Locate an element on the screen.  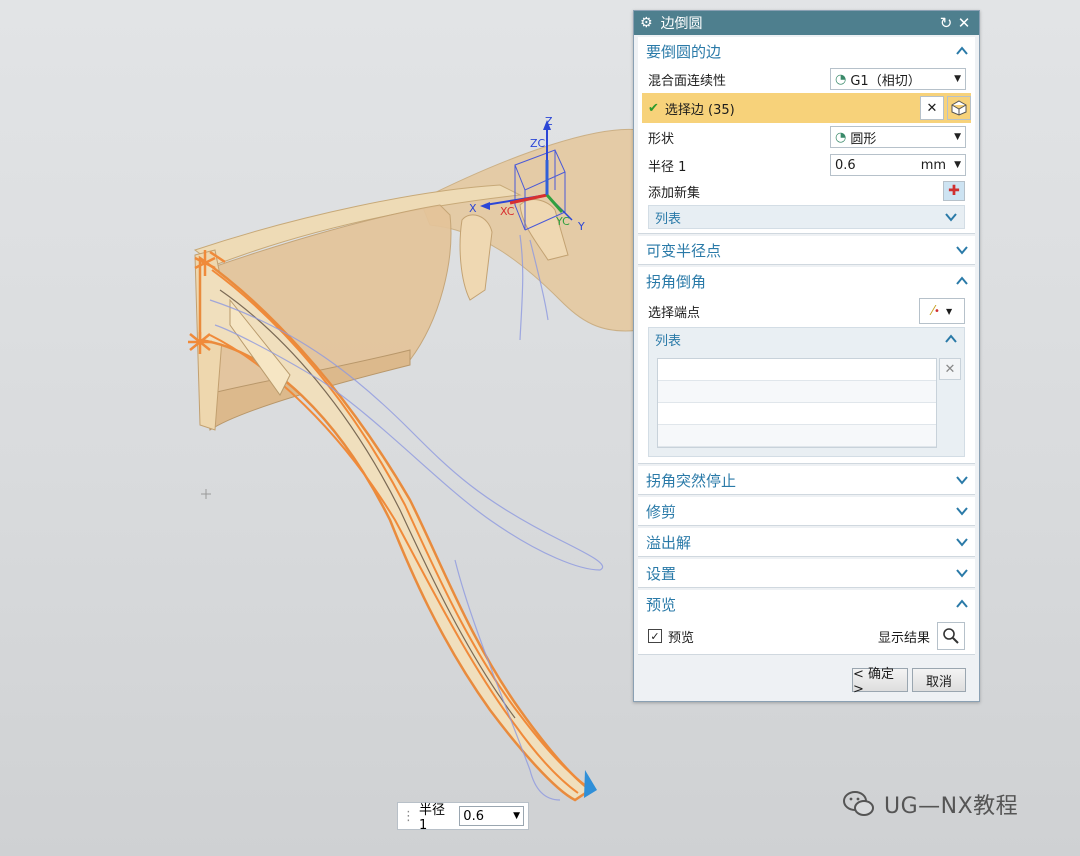
gear-icon: ⚙ is located at coordinates (646, 23).